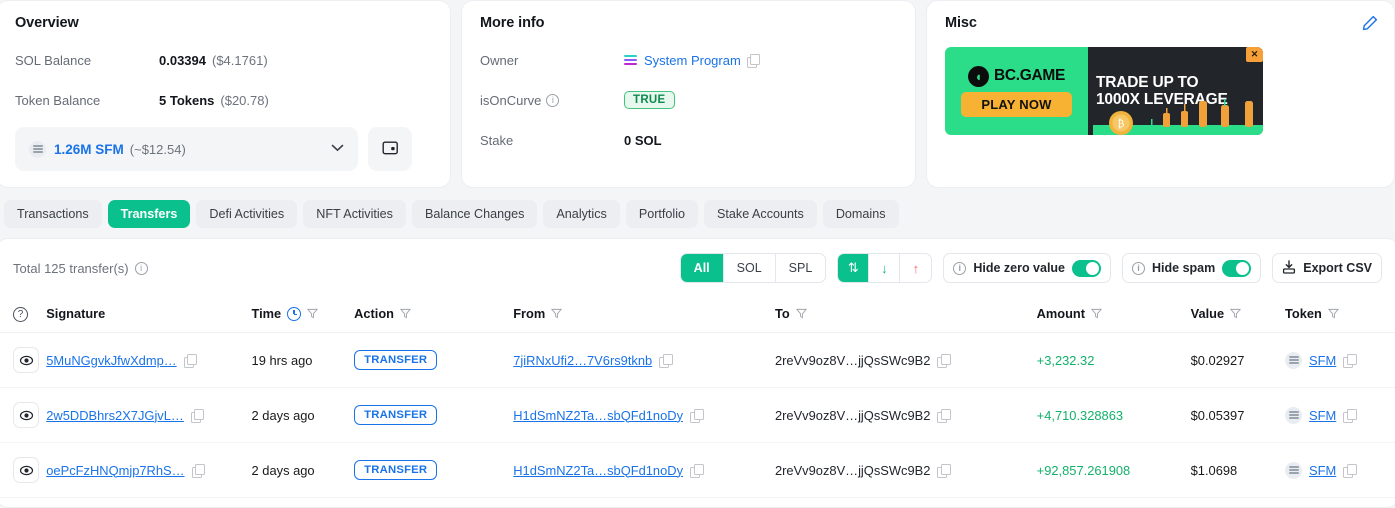 The height and width of the screenshot is (508, 1395). What do you see at coordinates (497, 140) in the screenshot?
I see `stake-label: Stake` at bounding box center [497, 140].